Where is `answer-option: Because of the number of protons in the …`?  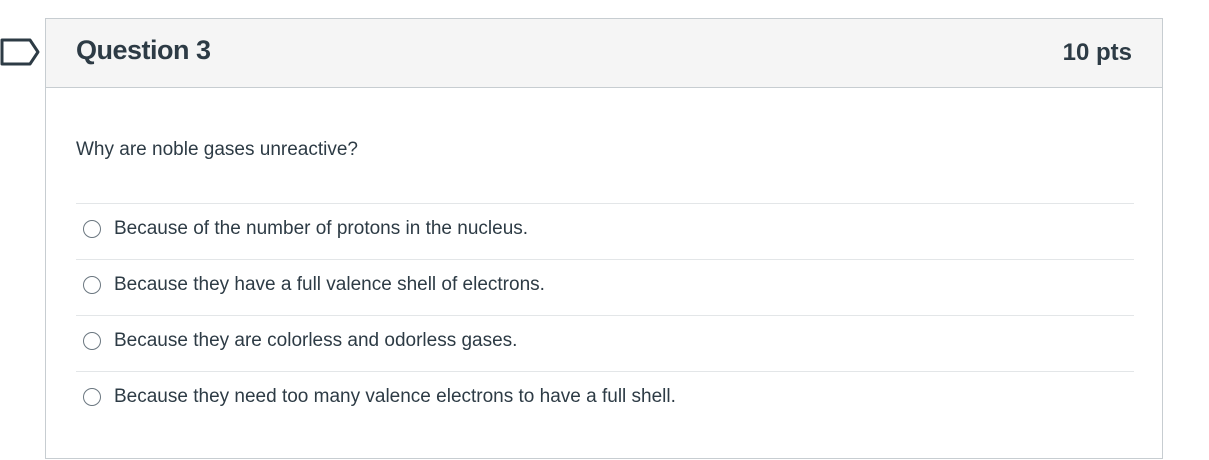
answer-option: Because of the number of protons in the … is located at coordinates (605, 231).